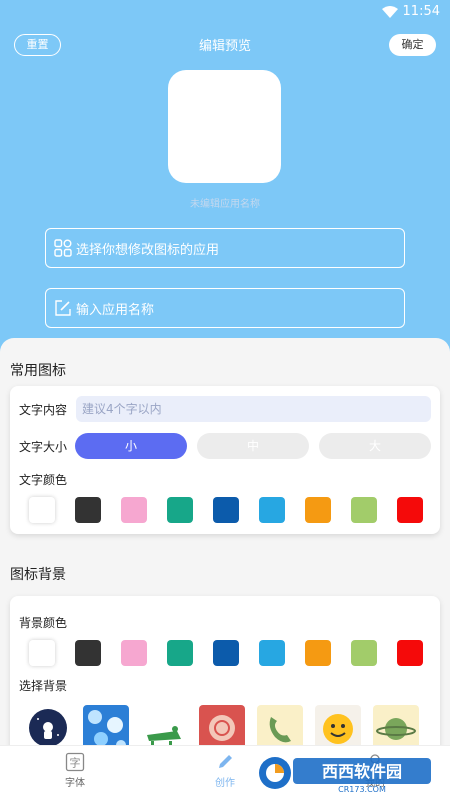  I want to click on input-app-name-label: 输入应用名称, so click(115, 310).